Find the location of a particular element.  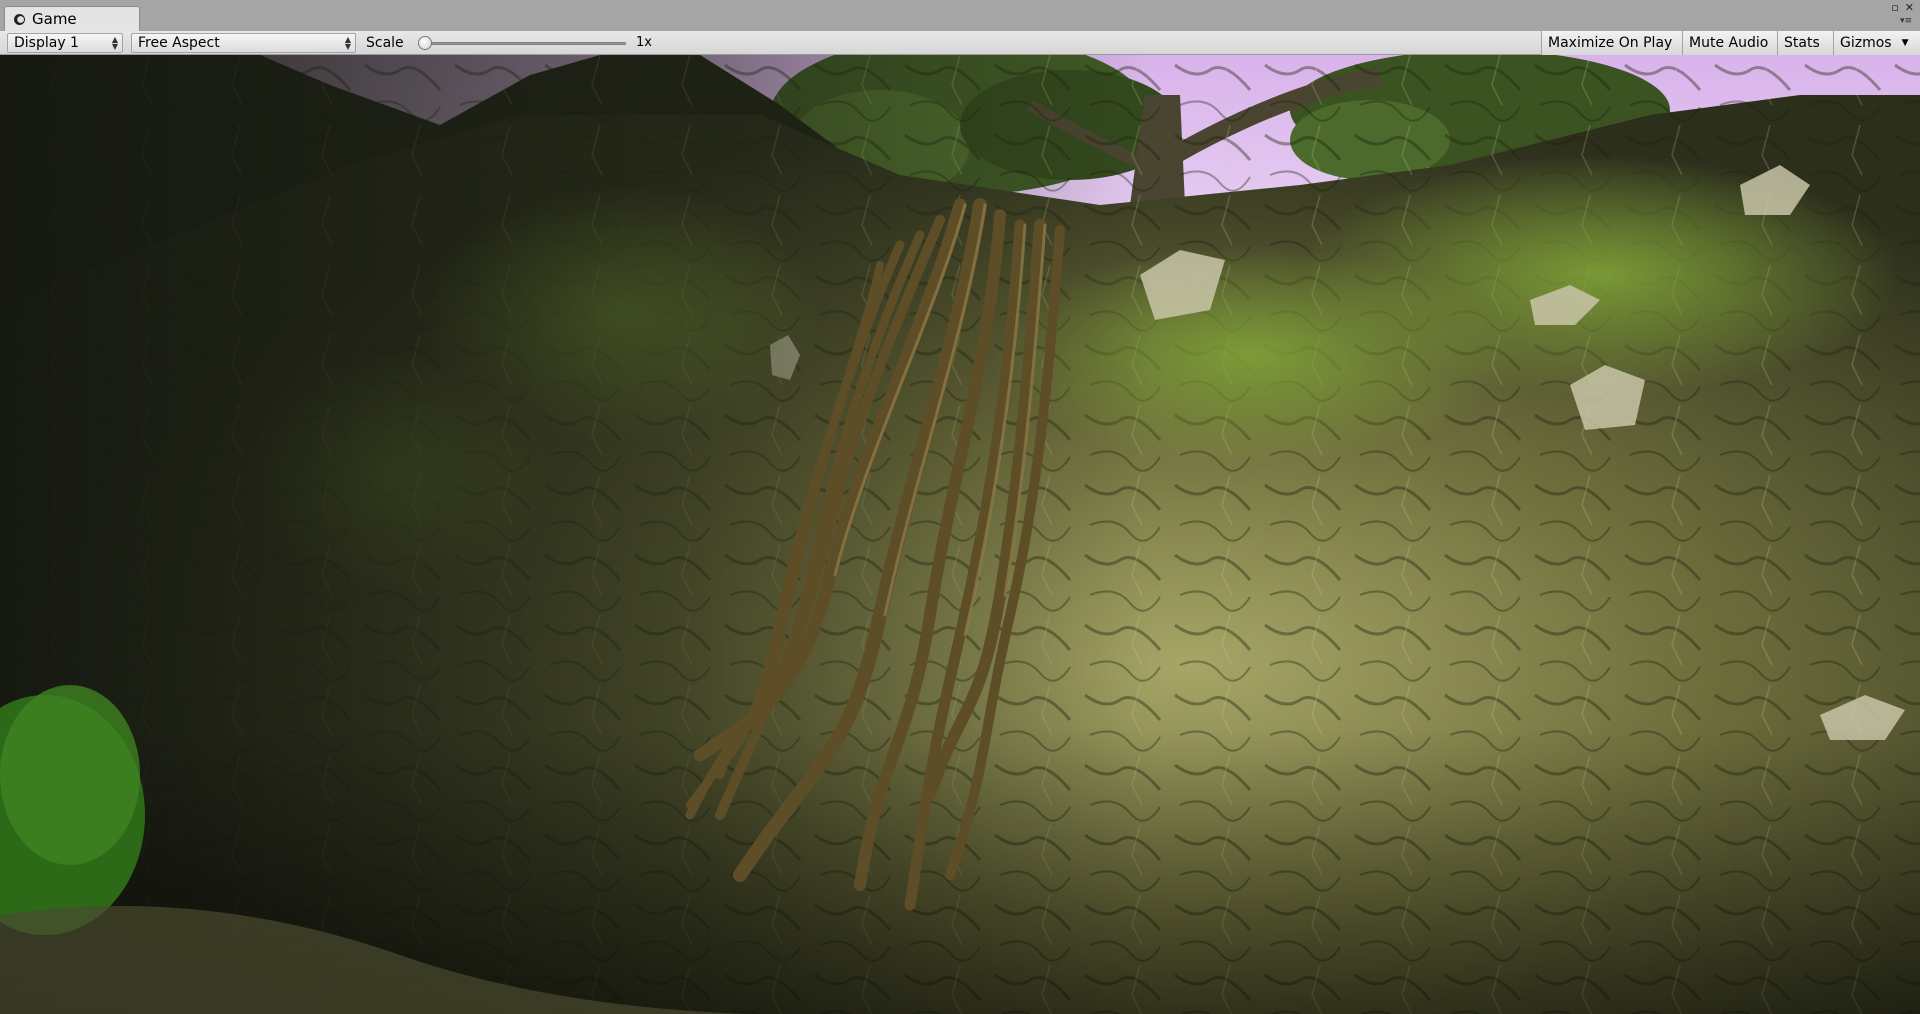

maximize-on-play-label: Maximize On Play is located at coordinates (1610, 43).